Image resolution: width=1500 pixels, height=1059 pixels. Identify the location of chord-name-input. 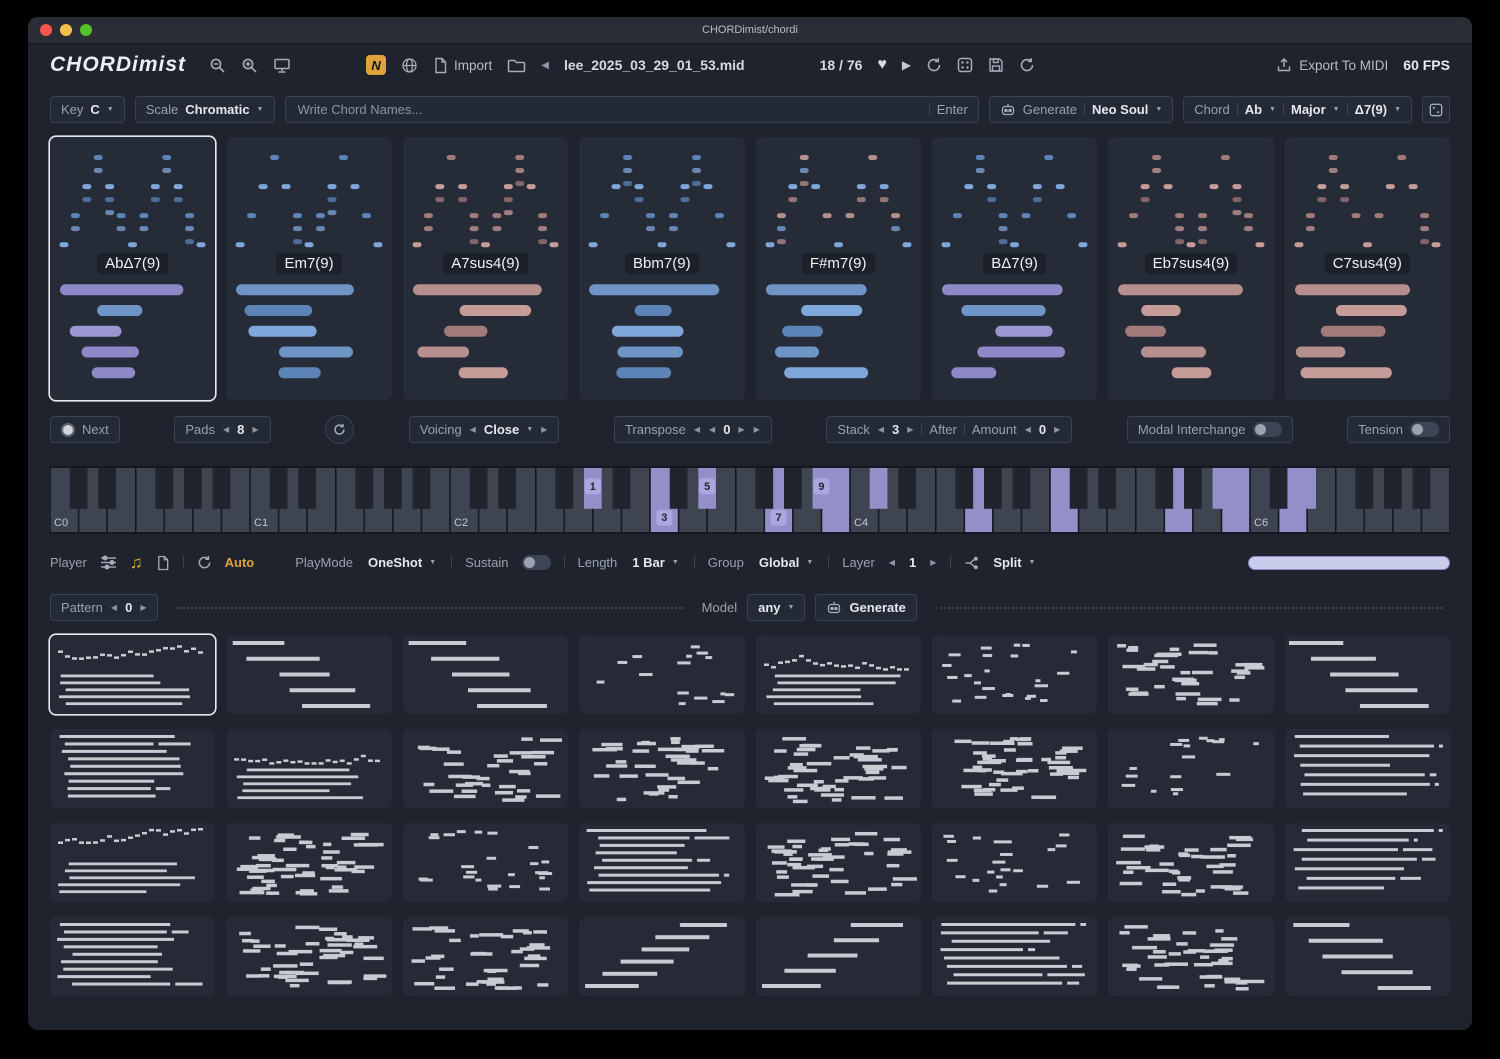
(608, 109).